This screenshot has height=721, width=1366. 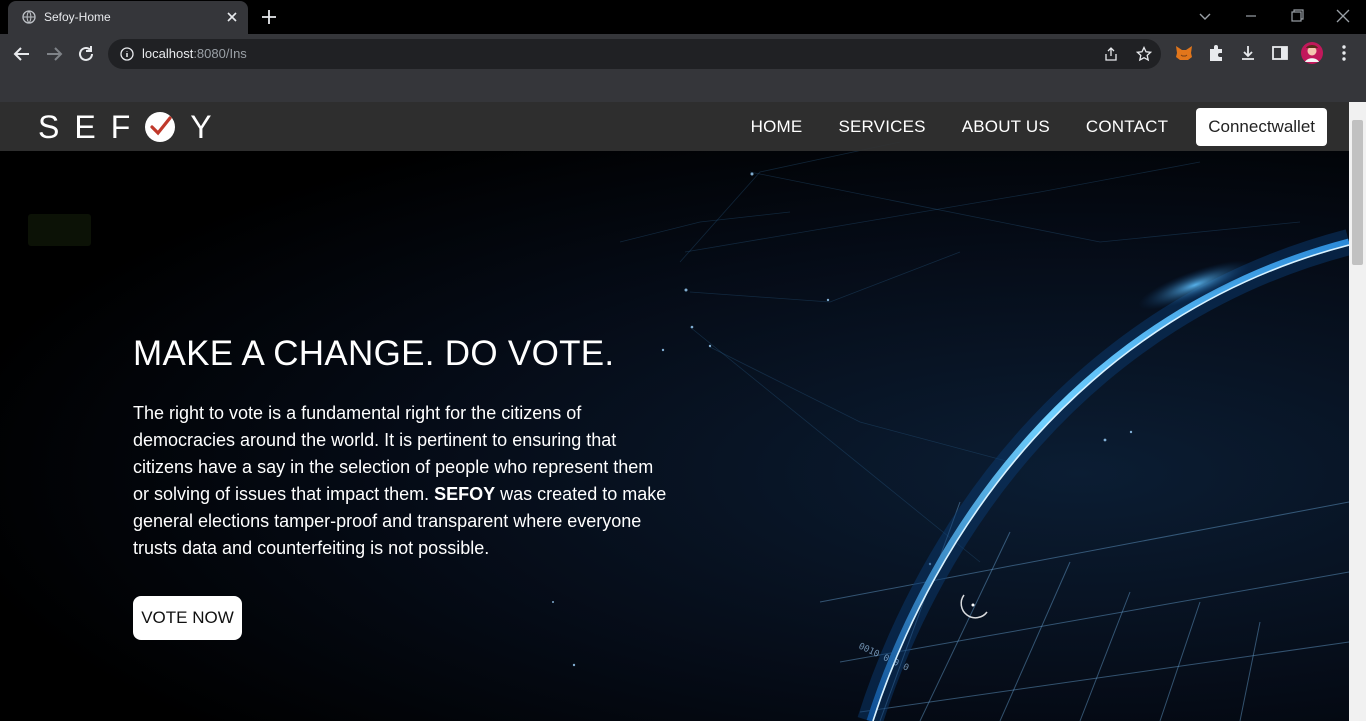 What do you see at coordinates (1006, 127) in the screenshot?
I see `nav-about-us: ABOUT US` at bounding box center [1006, 127].